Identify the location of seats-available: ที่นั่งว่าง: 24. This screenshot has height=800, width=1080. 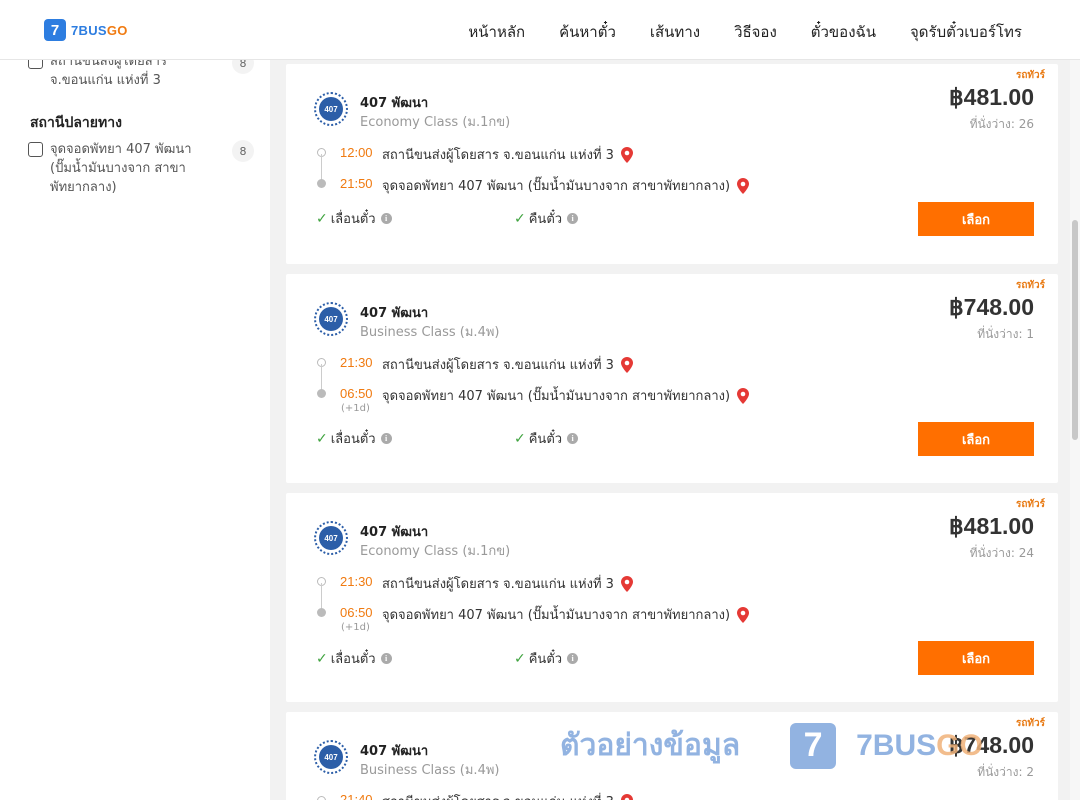
(1001, 553).